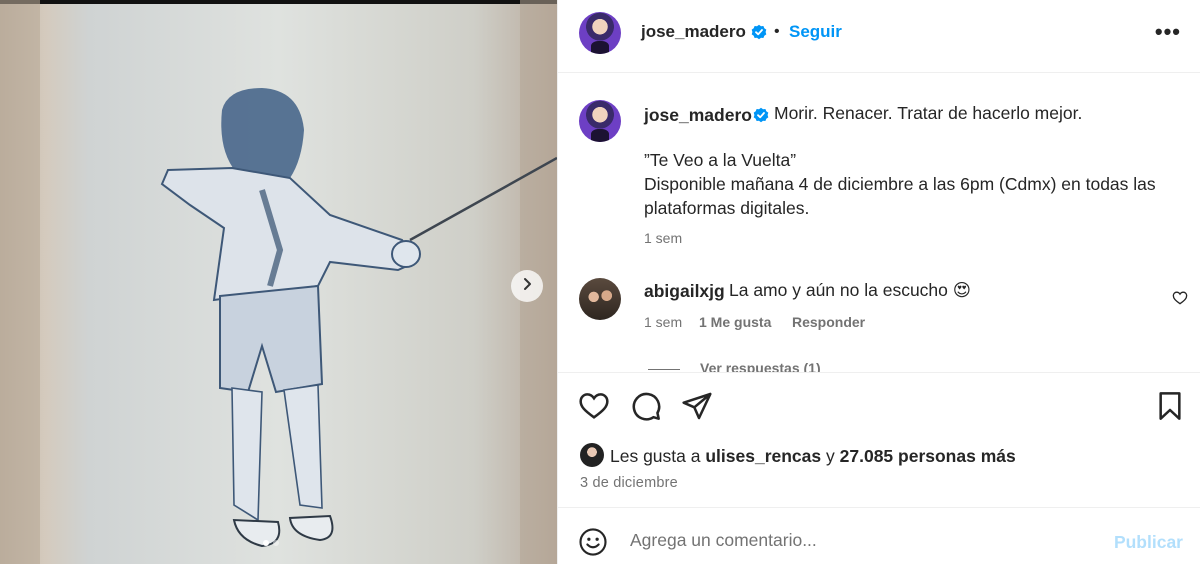 The height and width of the screenshot is (564, 1200). What do you see at coordinates (646, 406) in the screenshot?
I see `comment-bubble-icon` at bounding box center [646, 406].